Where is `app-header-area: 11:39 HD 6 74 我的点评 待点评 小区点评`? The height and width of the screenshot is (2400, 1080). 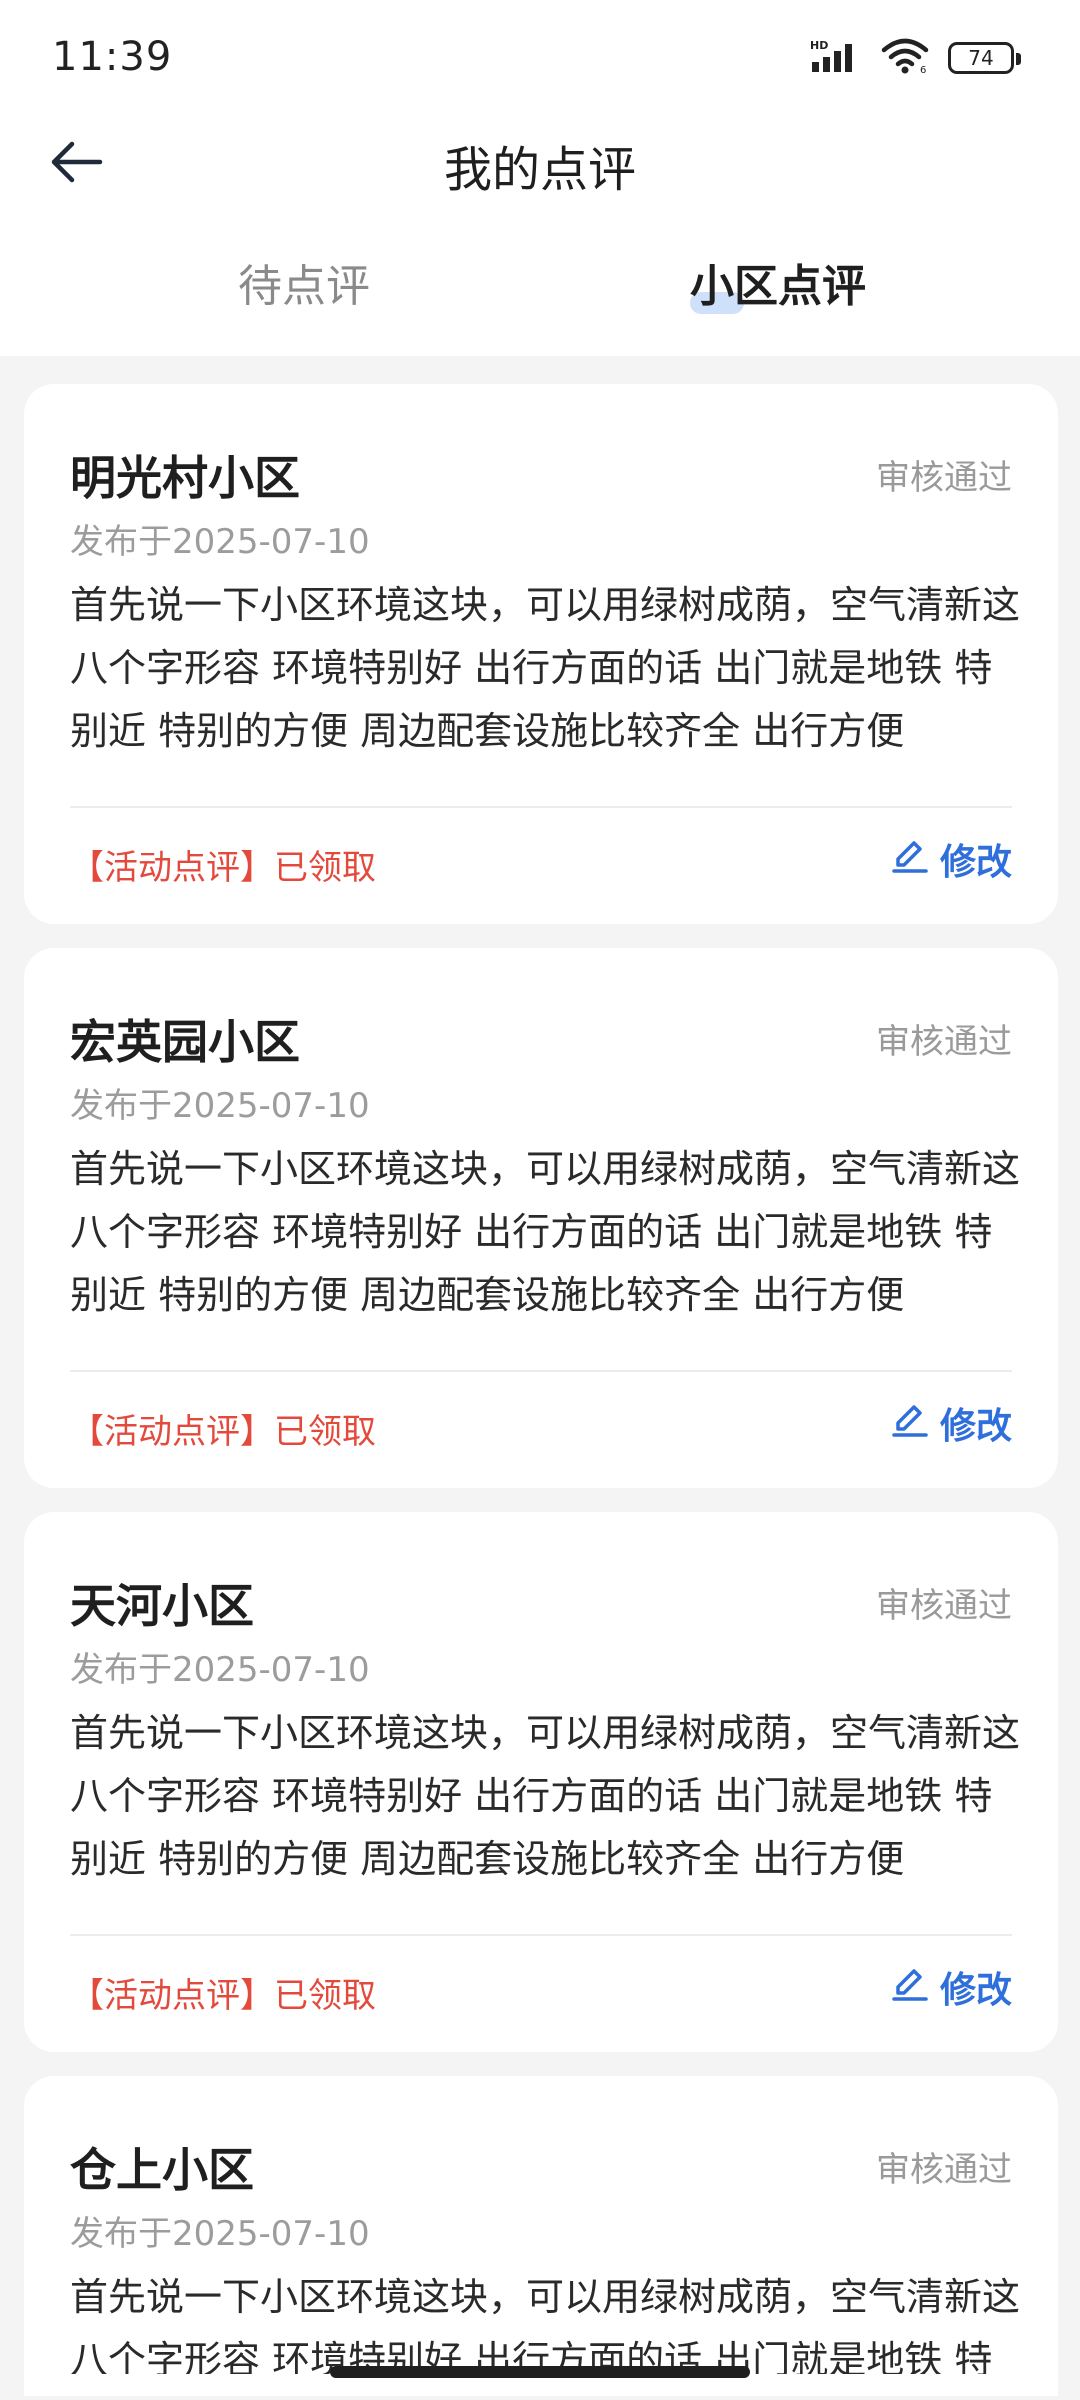
app-header-area: 11:39 HD 6 74 我的点评 待点评 小区点评 is located at coordinates (540, 178).